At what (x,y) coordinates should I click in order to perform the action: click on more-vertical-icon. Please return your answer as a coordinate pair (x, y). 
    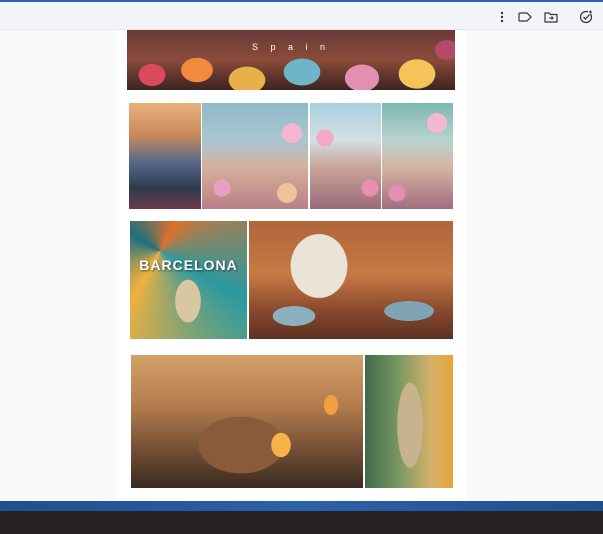
    Looking at the image, I should click on (502, 17).